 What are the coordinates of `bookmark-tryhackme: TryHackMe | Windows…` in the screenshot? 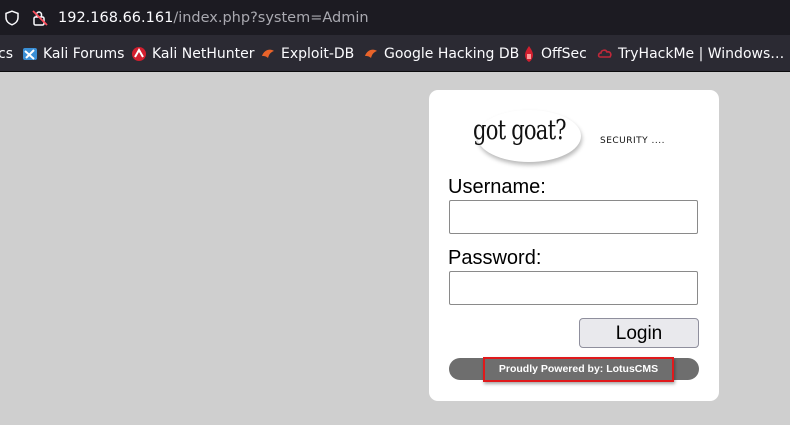 It's located at (691, 53).